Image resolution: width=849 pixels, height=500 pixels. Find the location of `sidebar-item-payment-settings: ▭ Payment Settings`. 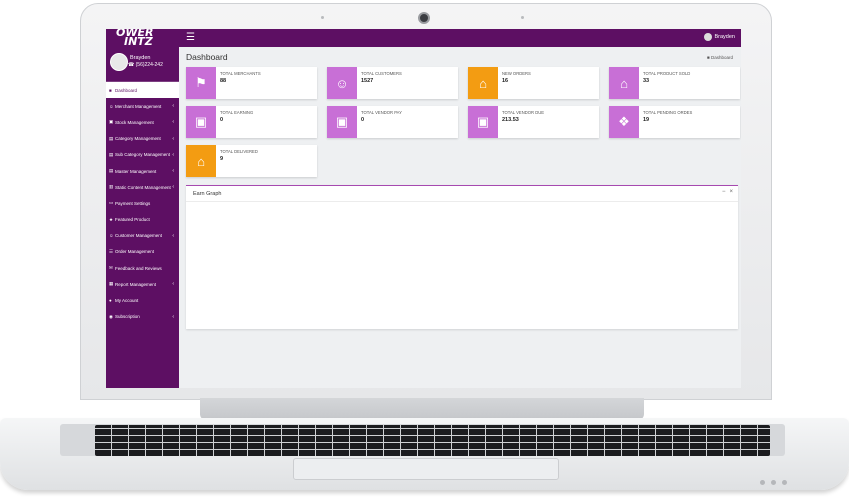

sidebar-item-payment-settings: ▭ Payment Settings is located at coordinates (142, 203).